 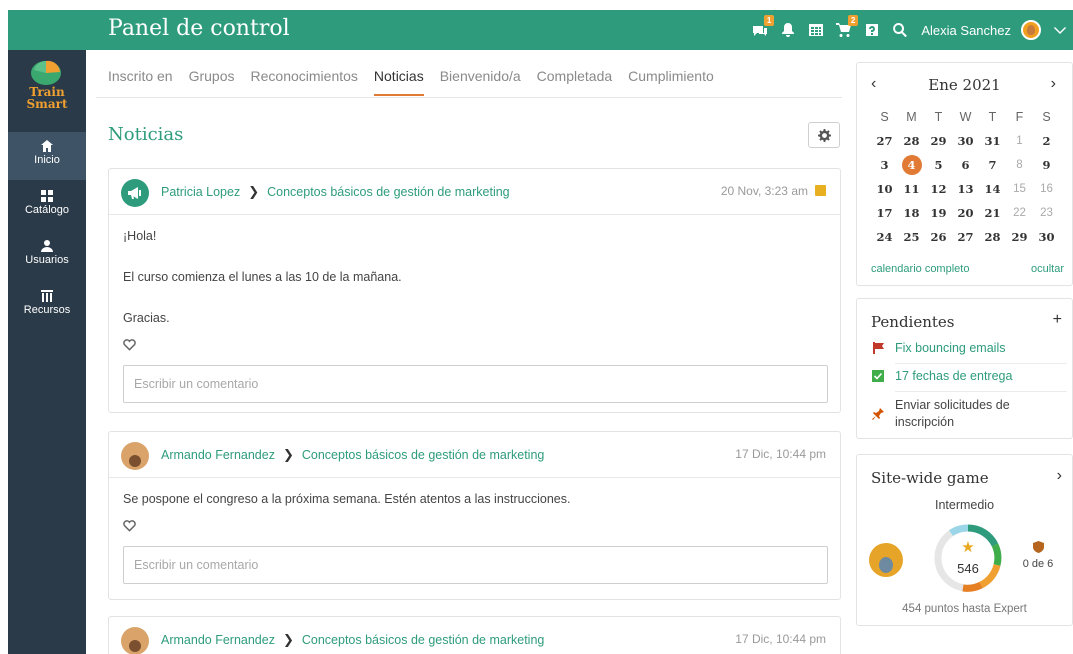 What do you see at coordinates (1019, 213) in the screenshot?
I see `calendar-day: 22` at bounding box center [1019, 213].